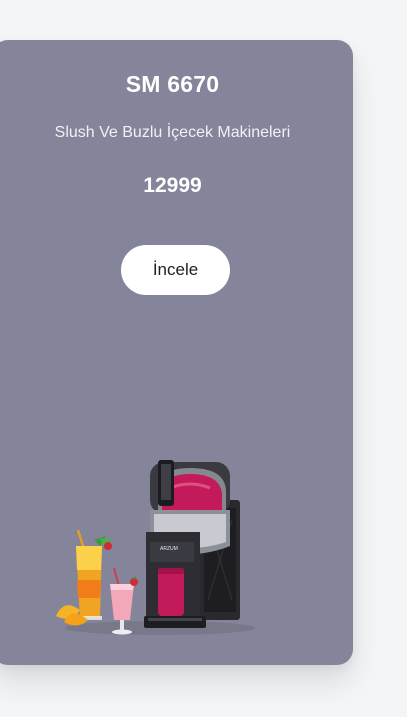  I want to click on product-title: SM 6670, so click(172, 84).